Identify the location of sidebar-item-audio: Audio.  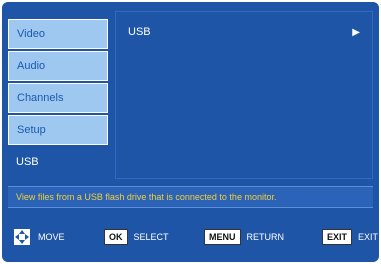
(58, 66).